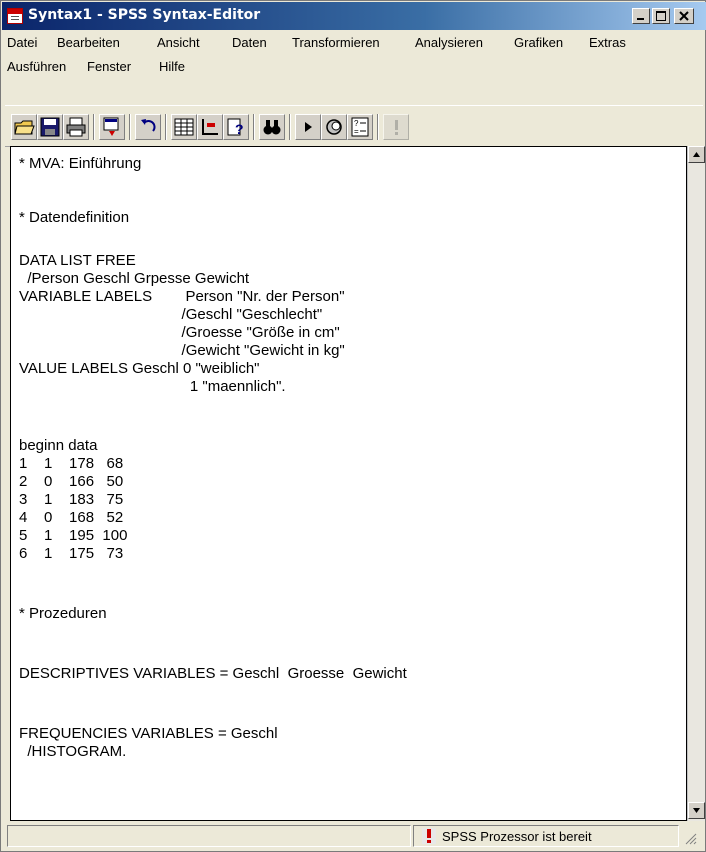 The height and width of the screenshot is (852, 706). I want to click on value-labels-icon: ? =, so click(360, 127).